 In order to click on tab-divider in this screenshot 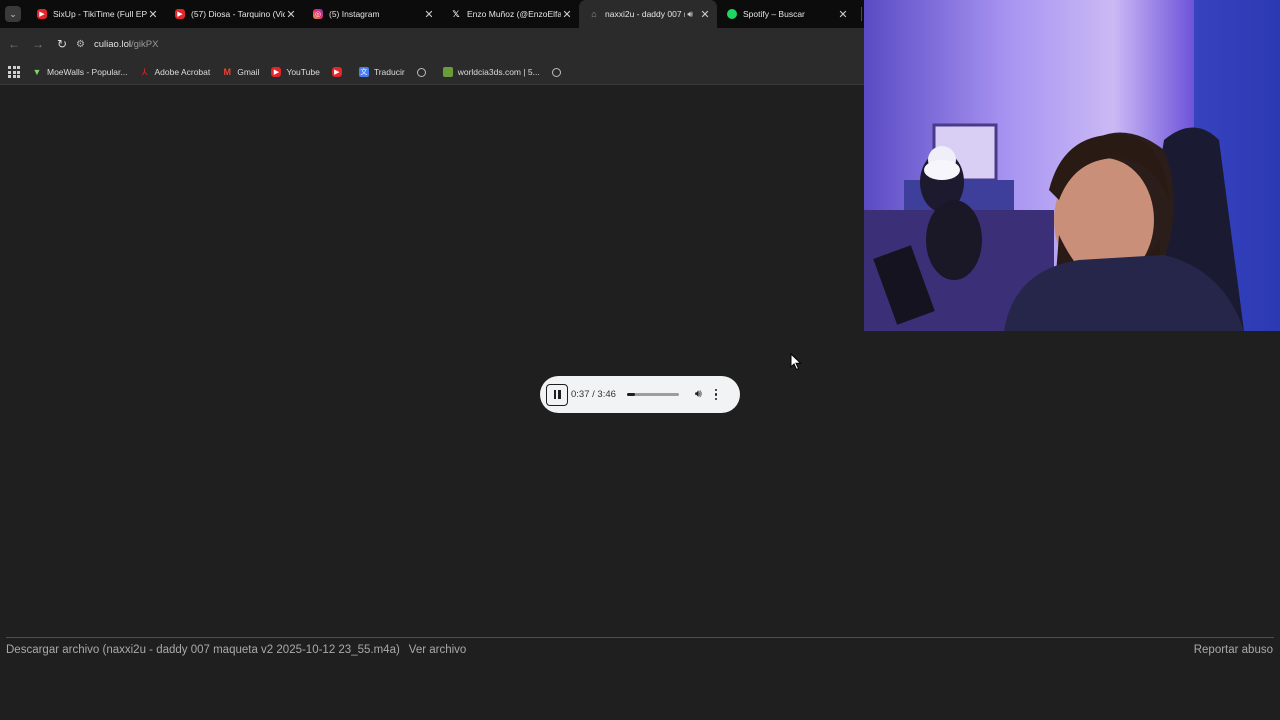, I will do `click(861, 14)`.